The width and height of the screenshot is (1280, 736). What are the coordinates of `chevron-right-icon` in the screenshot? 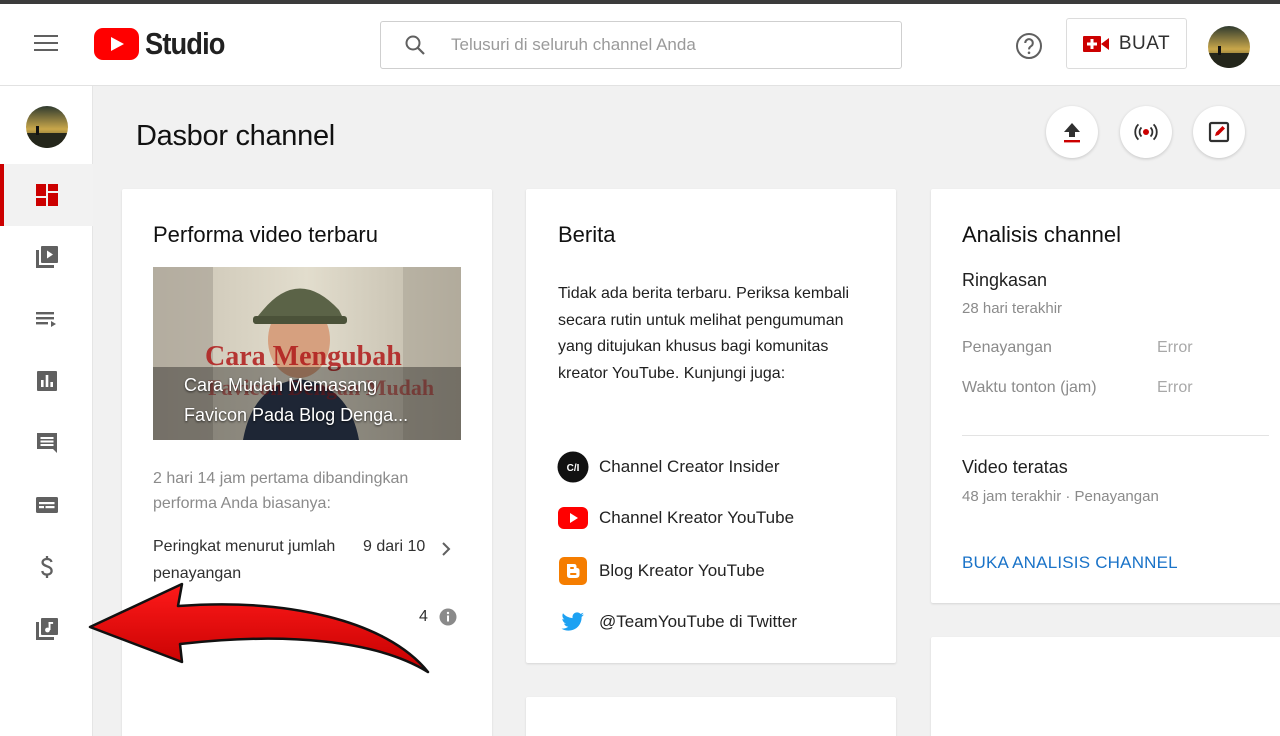 It's located at (446, 549).